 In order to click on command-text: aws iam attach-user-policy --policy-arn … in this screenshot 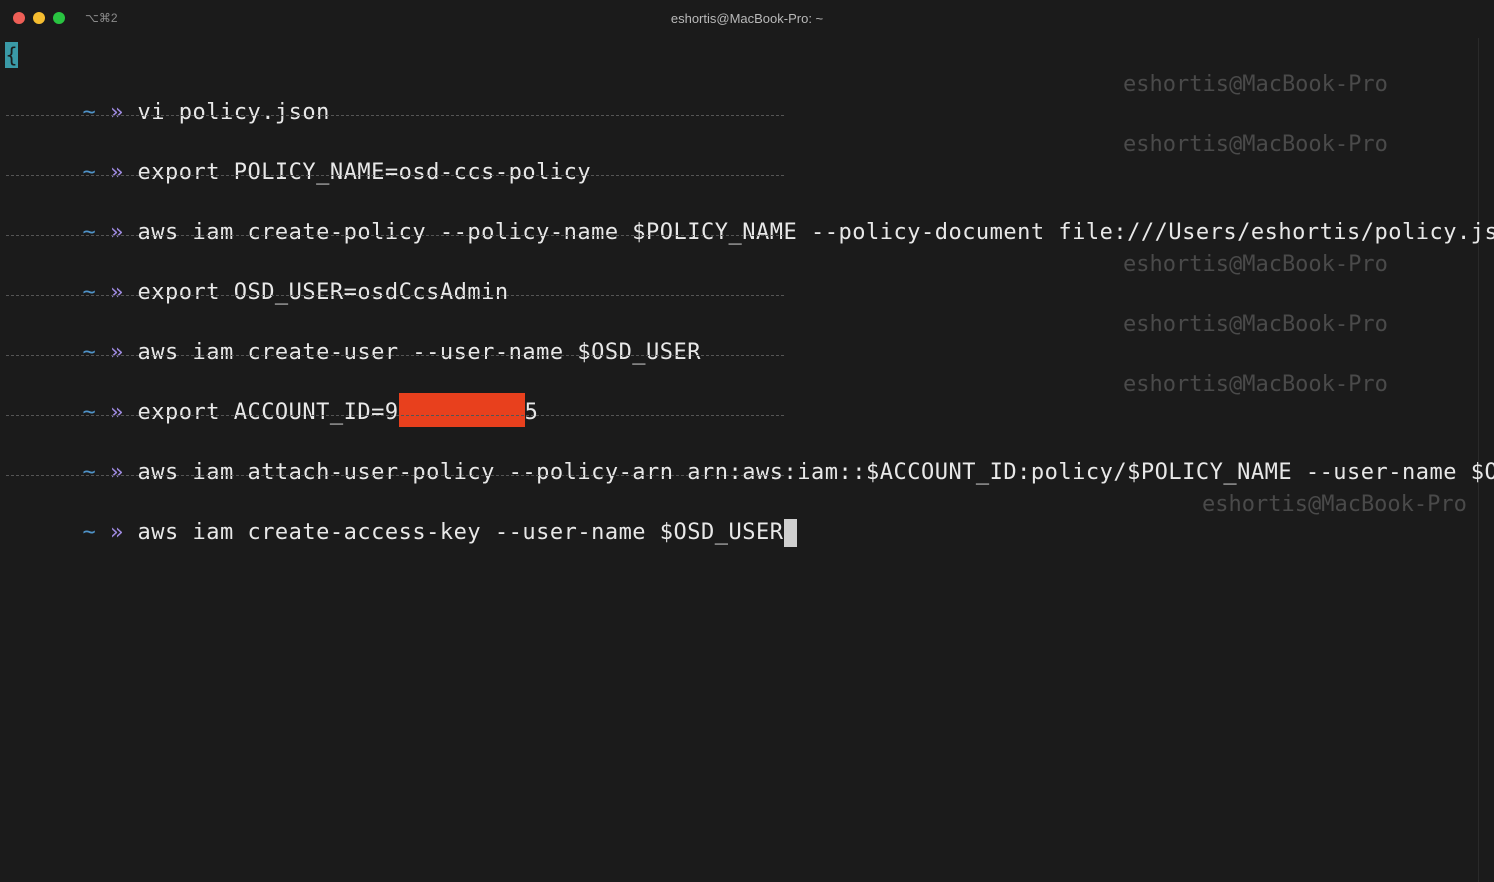, I will do `click(815, 472)`.